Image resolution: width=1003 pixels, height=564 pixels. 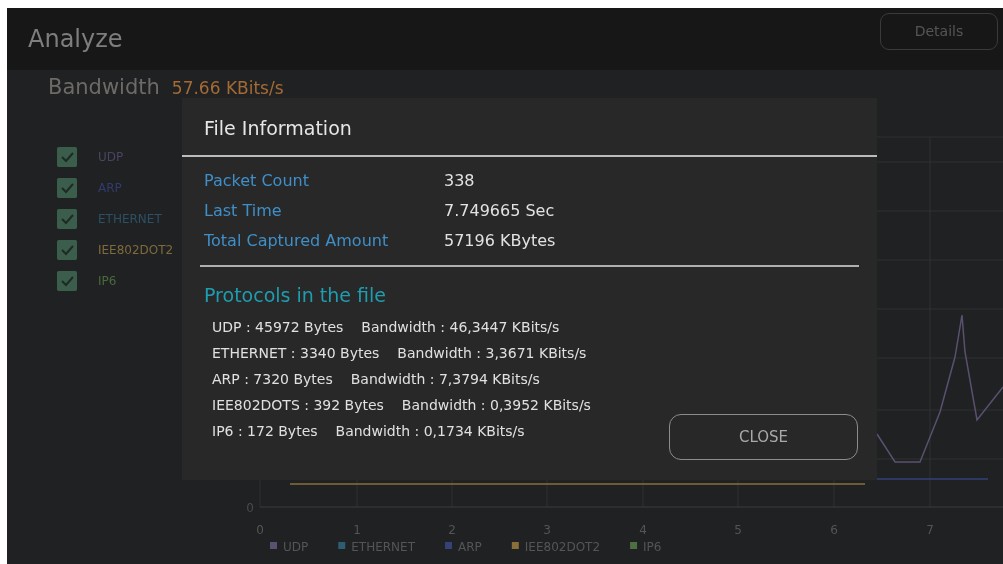 I want to click on protocol-bandwidth: Bandwidth : 46,3447 KBits/s, so click(x=460, y=327).